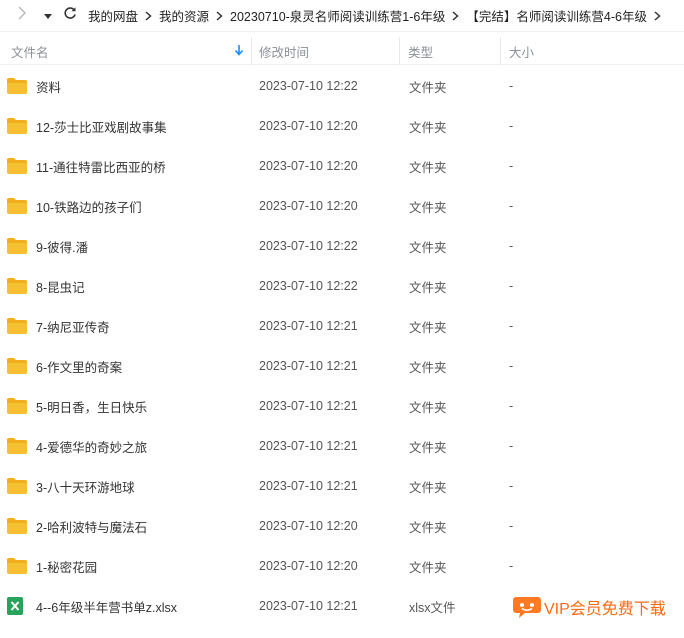 The image size is (684, 638). I want to click on file-name: 10-铁路边的孩子们, so click(89, 206).